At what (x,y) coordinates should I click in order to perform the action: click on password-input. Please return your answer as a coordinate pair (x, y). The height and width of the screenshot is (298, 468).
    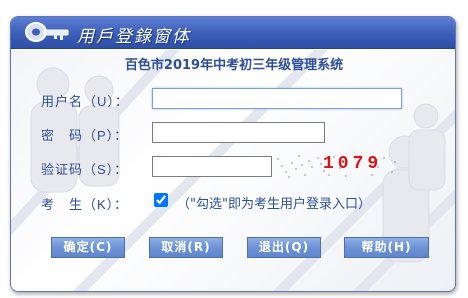
    Looking at the image, I should click on (238, 132).